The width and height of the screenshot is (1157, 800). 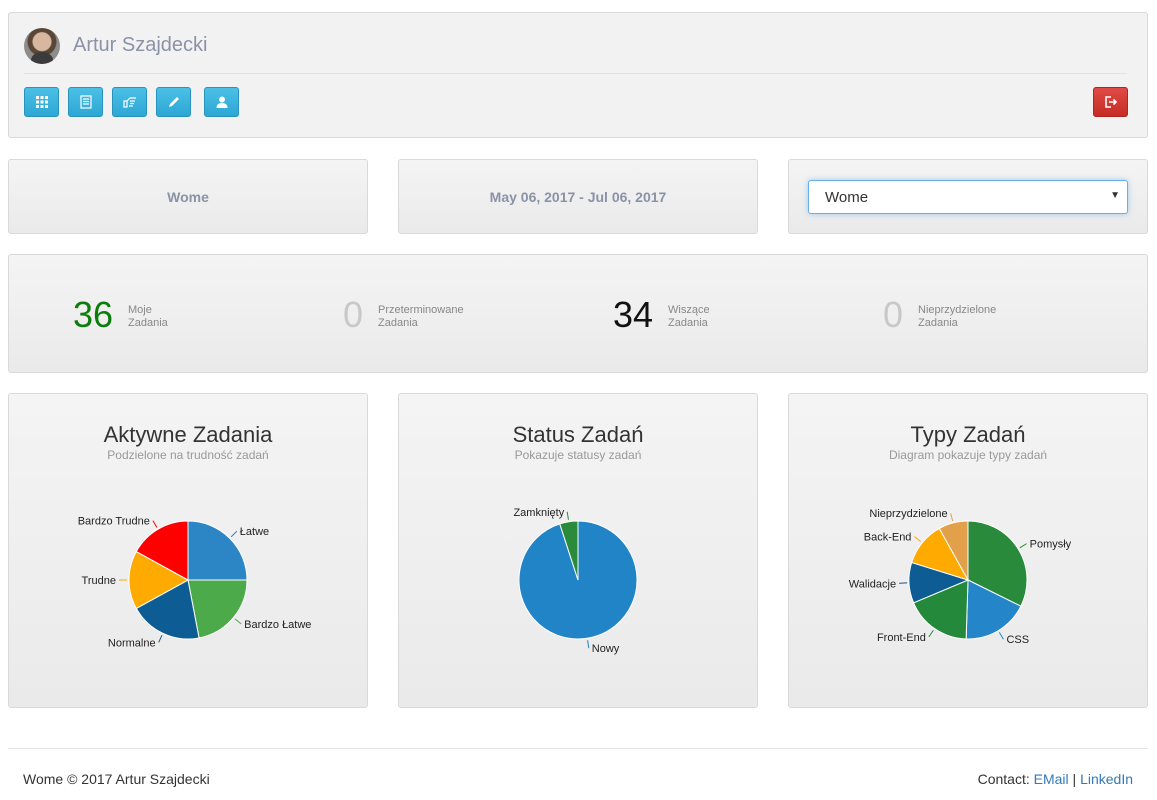 I want to click on footer-copyright: Wome © 2017 Artur Szajdecki, so click(x=116, y=779).